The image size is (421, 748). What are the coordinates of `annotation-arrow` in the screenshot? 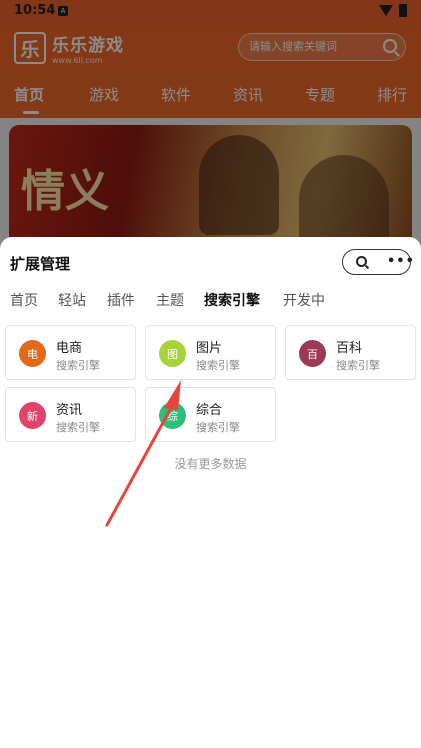 It's located at (143, 453).